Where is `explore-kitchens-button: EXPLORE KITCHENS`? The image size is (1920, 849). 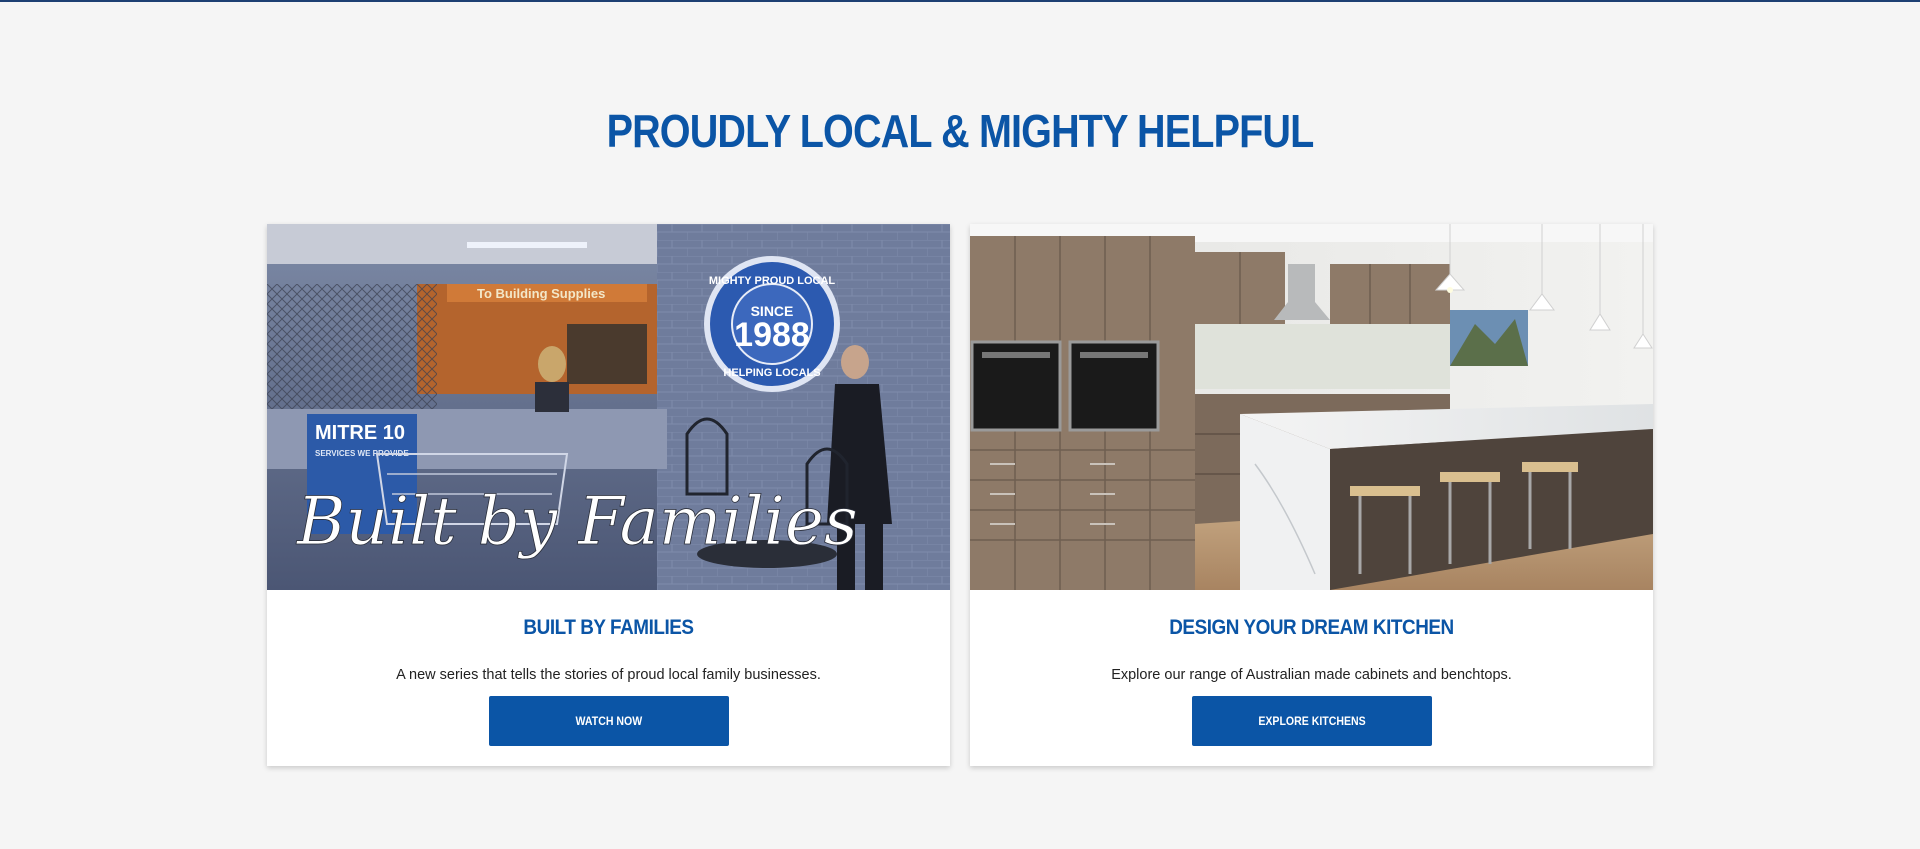
explore-kitchens-button: EXPLORE KITCHENS is located at coordinates (1312, 721).